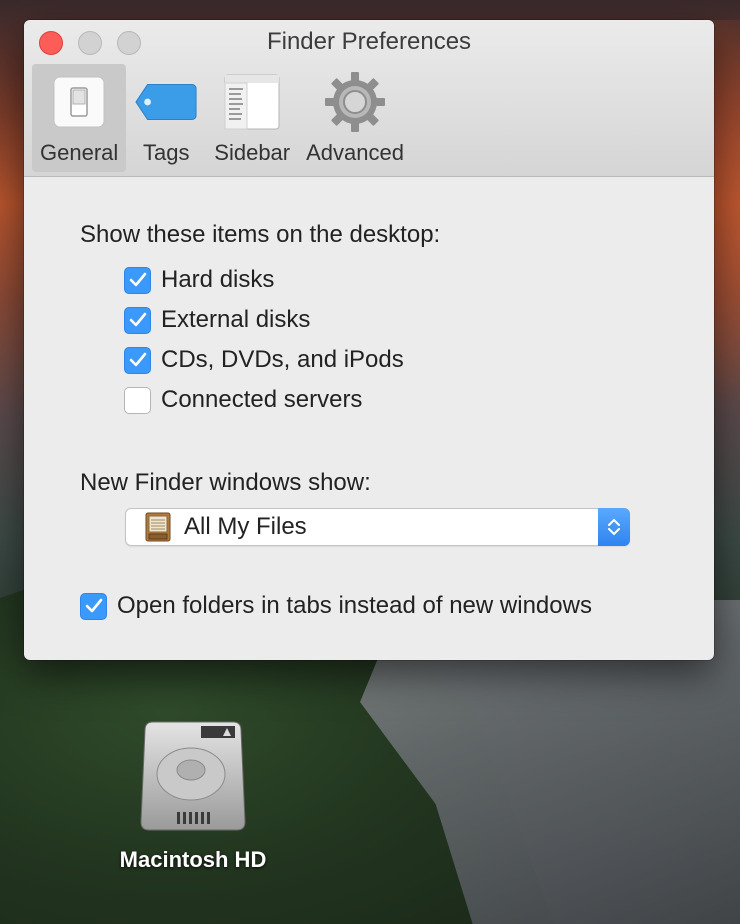 The width and height of the screenshot is (740, 924). I want to click on tab-tags-label: Tags, so click(166, 152).